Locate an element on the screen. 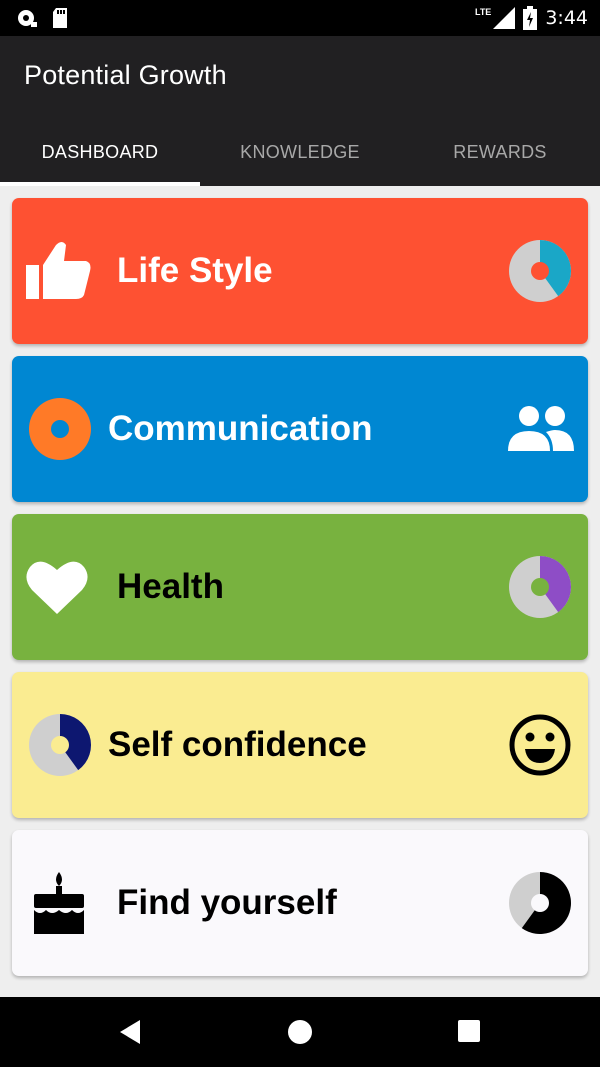 The height and width of the screenshot is (1067, 600). card-communication: Communication is located at coordinates (300, 429).